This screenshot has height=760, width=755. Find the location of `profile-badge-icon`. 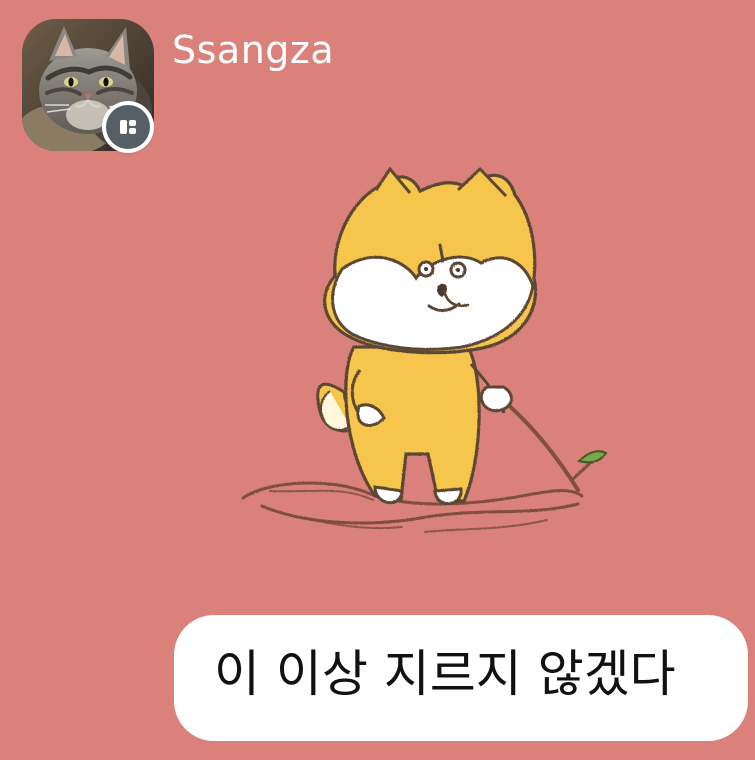

profile-badge-icon is located at coordinates (128, 127).